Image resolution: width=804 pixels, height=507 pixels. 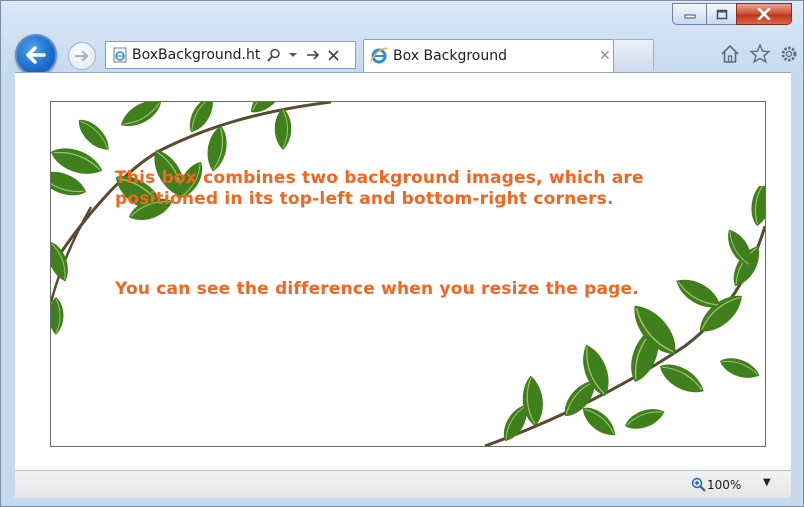 I want to click on maximize-button, so click(x=721, y=14).